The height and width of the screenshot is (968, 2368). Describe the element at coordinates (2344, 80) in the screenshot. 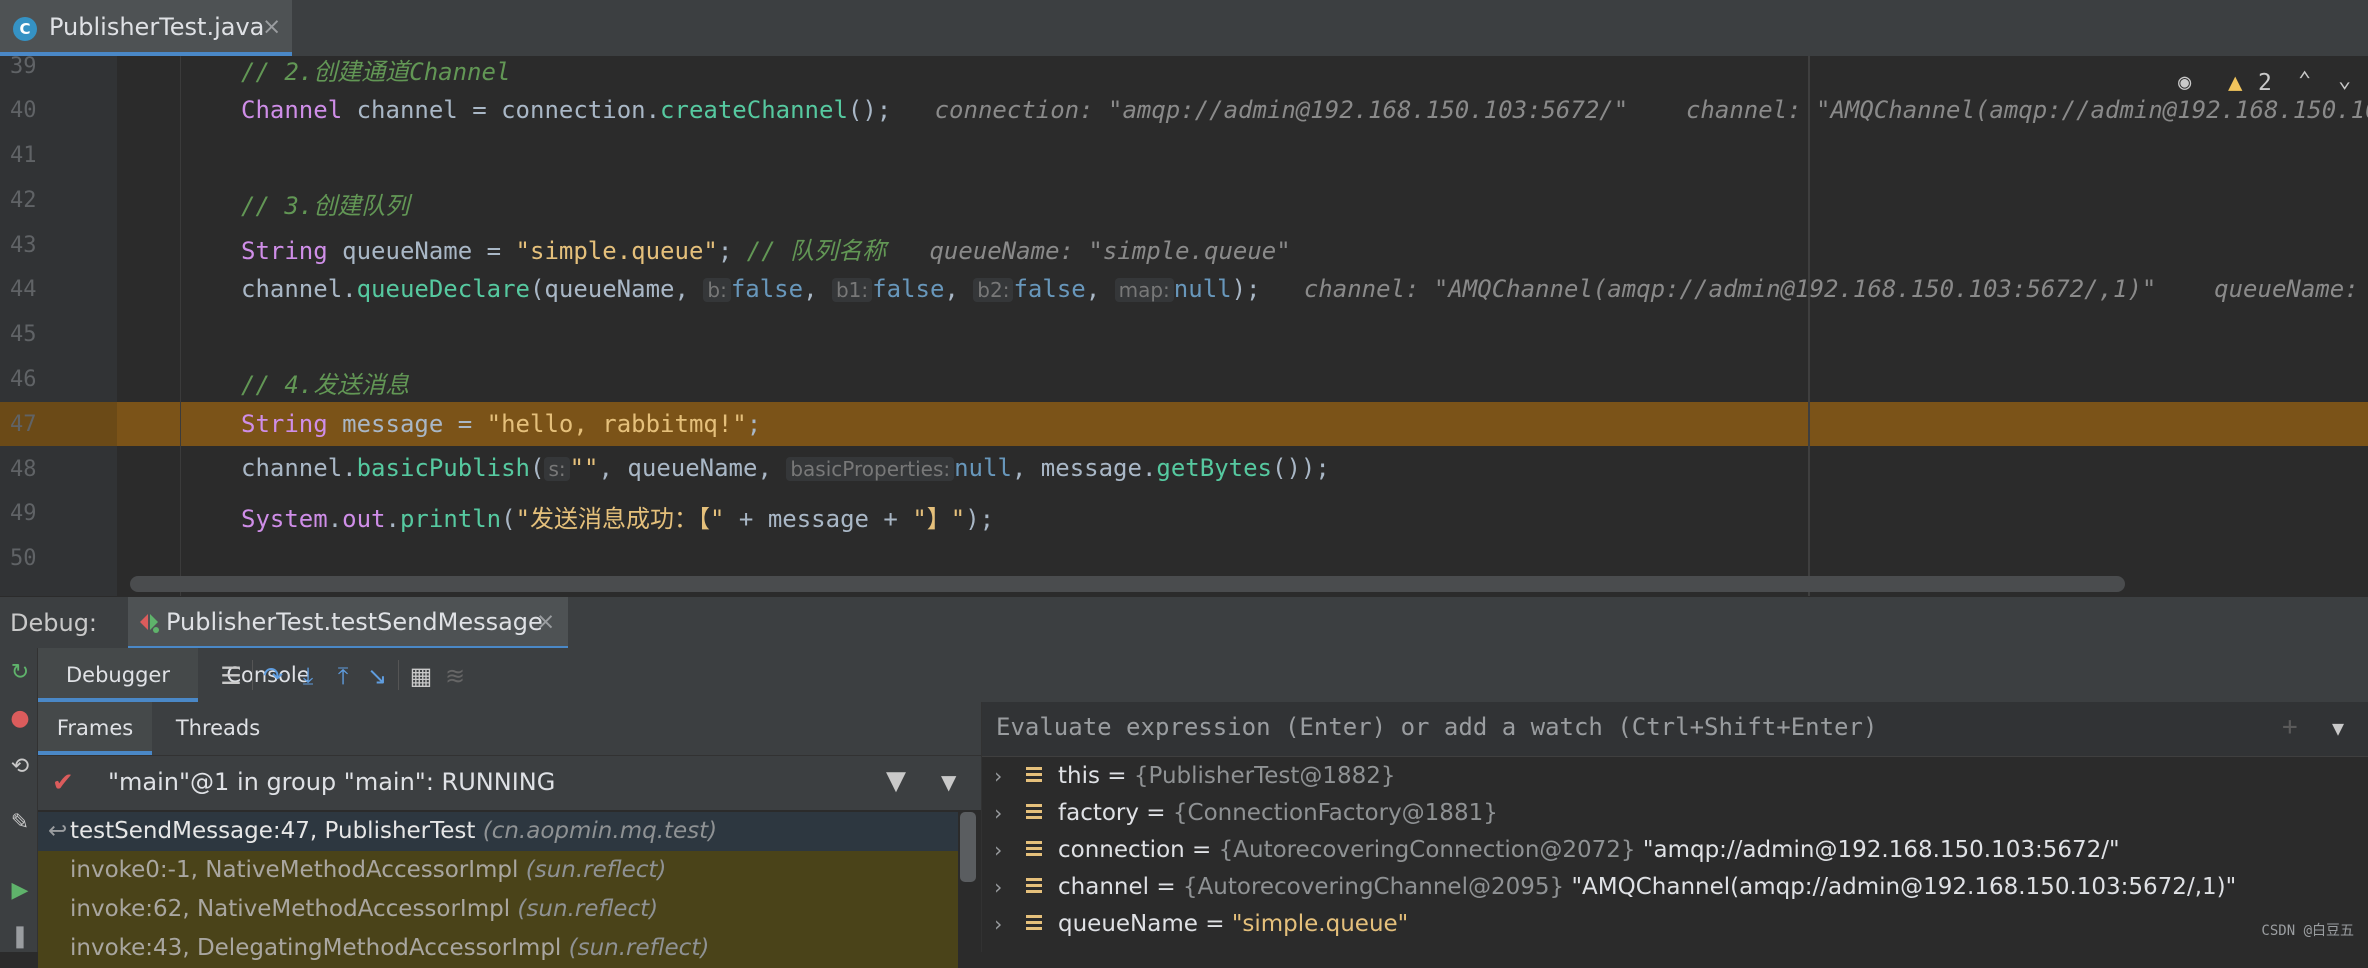

I see `chevron-down-icon: ⌄` at that location.